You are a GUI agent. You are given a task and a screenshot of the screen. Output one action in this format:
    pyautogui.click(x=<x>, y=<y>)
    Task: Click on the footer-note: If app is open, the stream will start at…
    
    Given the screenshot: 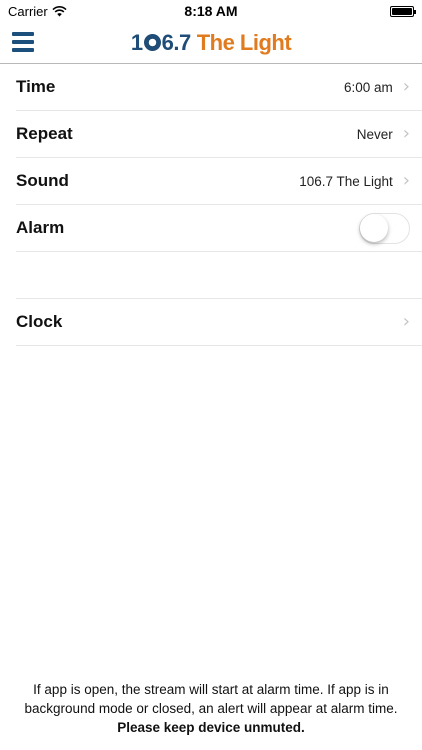 What is the action you would take?
    pyautogui.click(x=211, y=708)
    